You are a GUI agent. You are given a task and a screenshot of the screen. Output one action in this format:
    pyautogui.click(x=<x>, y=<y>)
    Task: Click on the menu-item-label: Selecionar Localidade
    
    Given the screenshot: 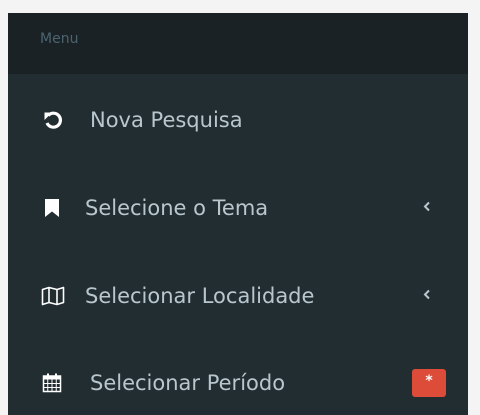 What is the action you would take?
    pyautogui.click(x=200, y=296)
    